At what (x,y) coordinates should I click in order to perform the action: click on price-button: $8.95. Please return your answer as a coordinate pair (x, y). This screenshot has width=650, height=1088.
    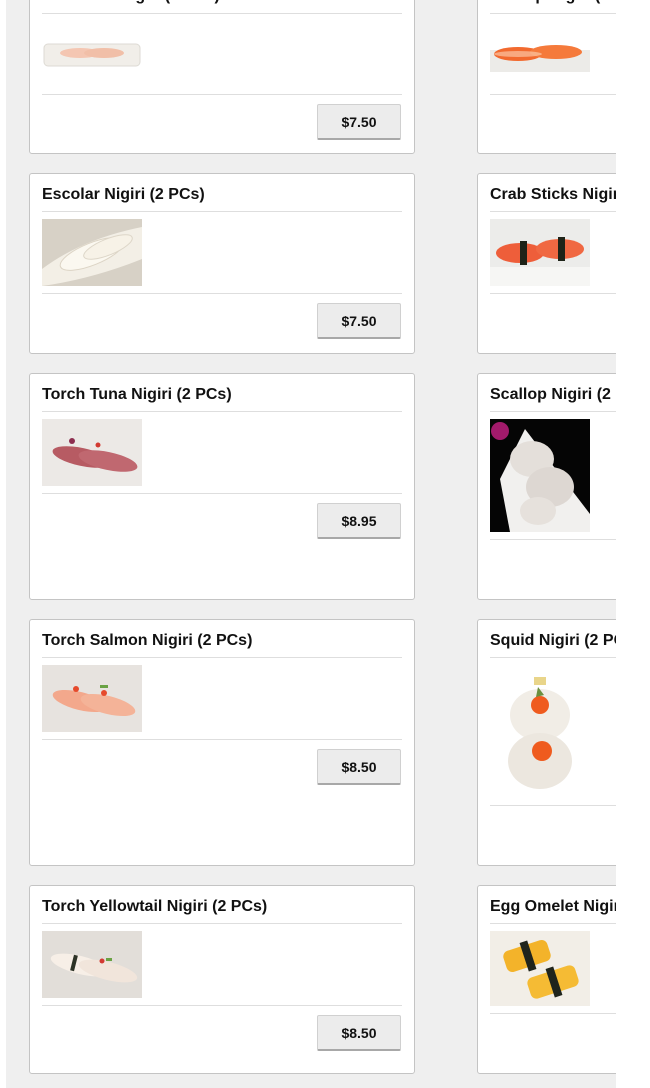
    Looking at the image, I should click on (359, 521).